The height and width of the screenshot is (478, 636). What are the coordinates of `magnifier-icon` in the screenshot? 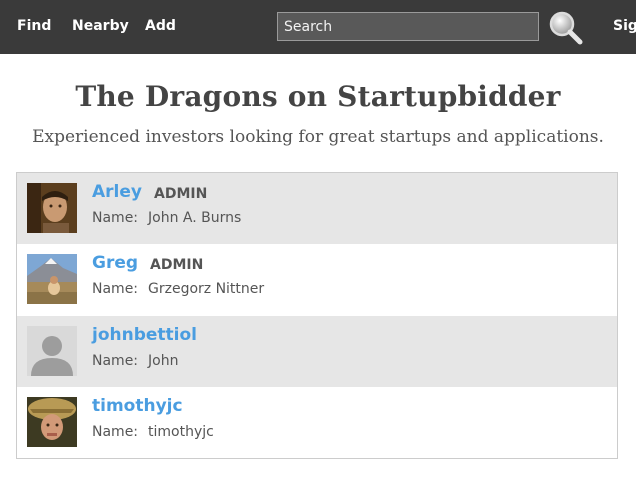 It's located at (566, 28).